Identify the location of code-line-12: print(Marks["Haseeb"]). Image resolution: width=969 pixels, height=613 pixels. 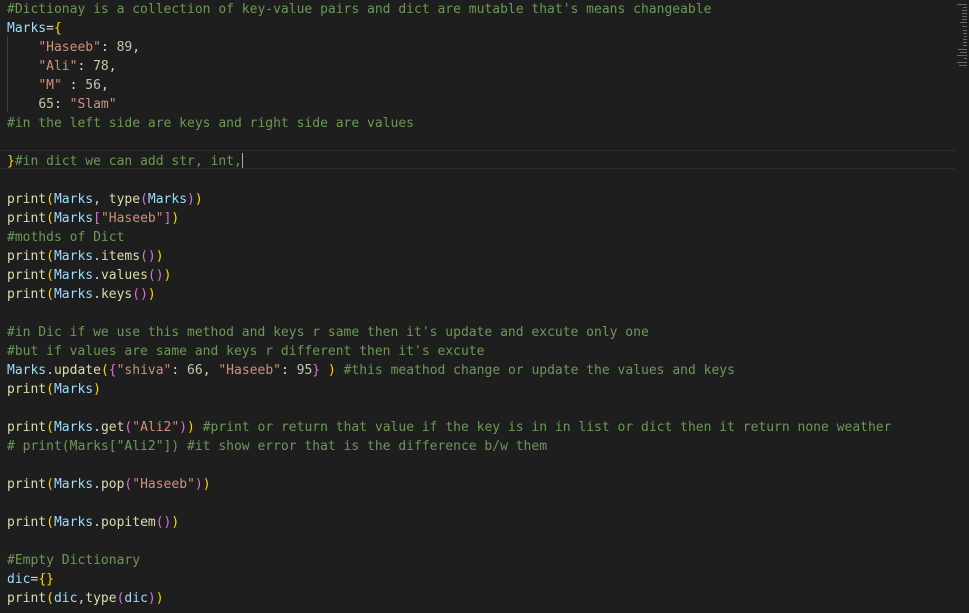
(93, 218).